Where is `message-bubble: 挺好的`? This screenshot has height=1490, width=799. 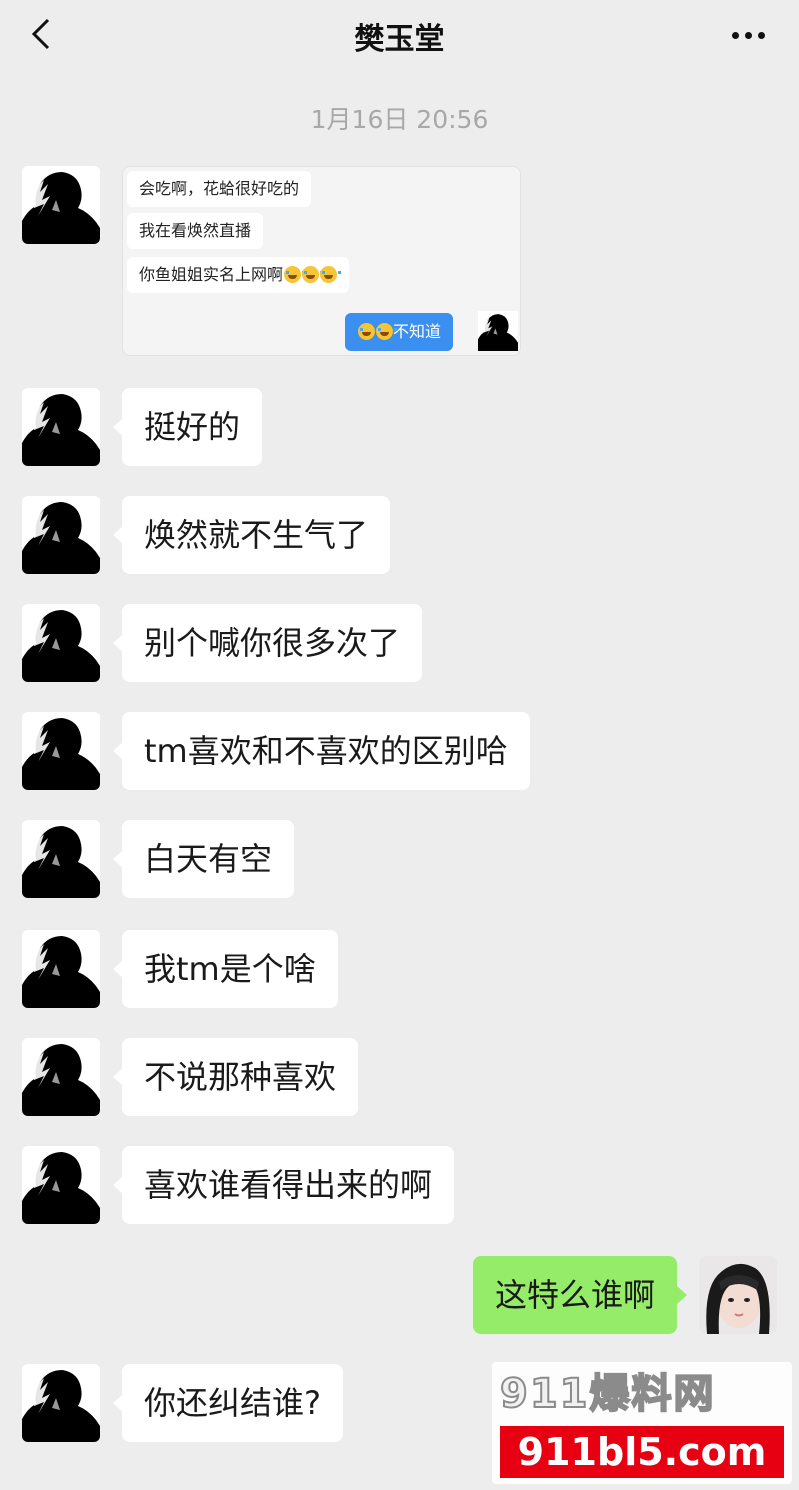 message-bubble: 挺好的 is located at coordinates (187, 427).